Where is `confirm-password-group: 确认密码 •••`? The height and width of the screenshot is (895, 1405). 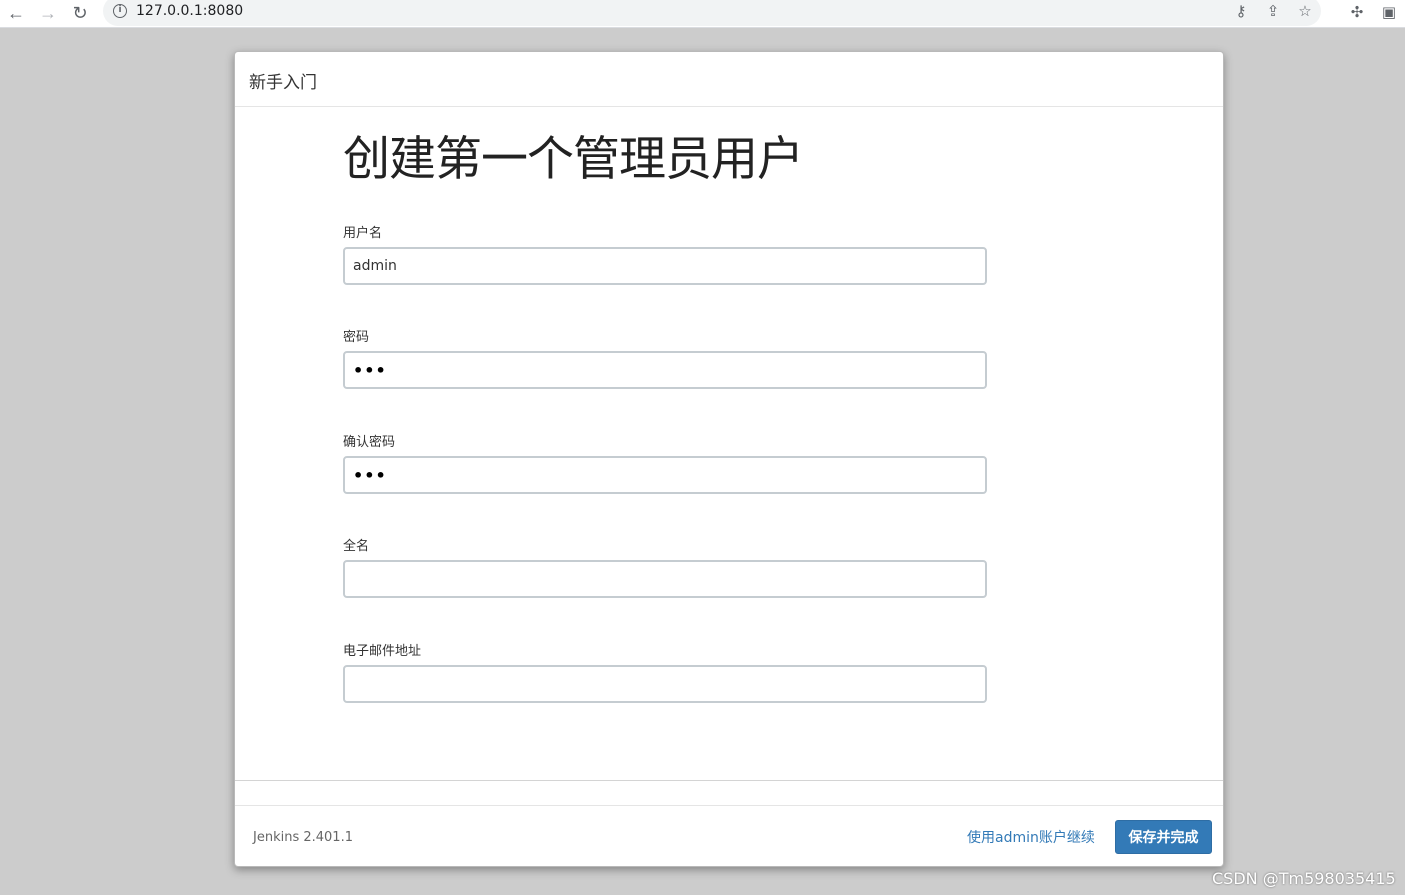 confirm-password-group: 确认密码 ••• is located at coordinates (665, 462).